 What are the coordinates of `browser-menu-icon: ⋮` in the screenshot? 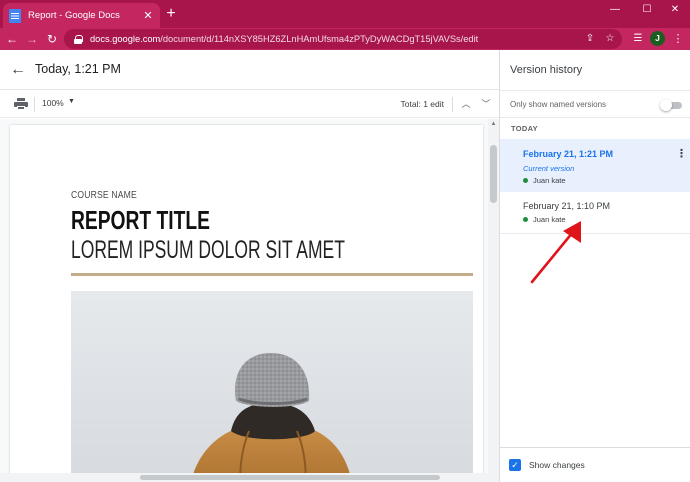 It's located at (678, 39).